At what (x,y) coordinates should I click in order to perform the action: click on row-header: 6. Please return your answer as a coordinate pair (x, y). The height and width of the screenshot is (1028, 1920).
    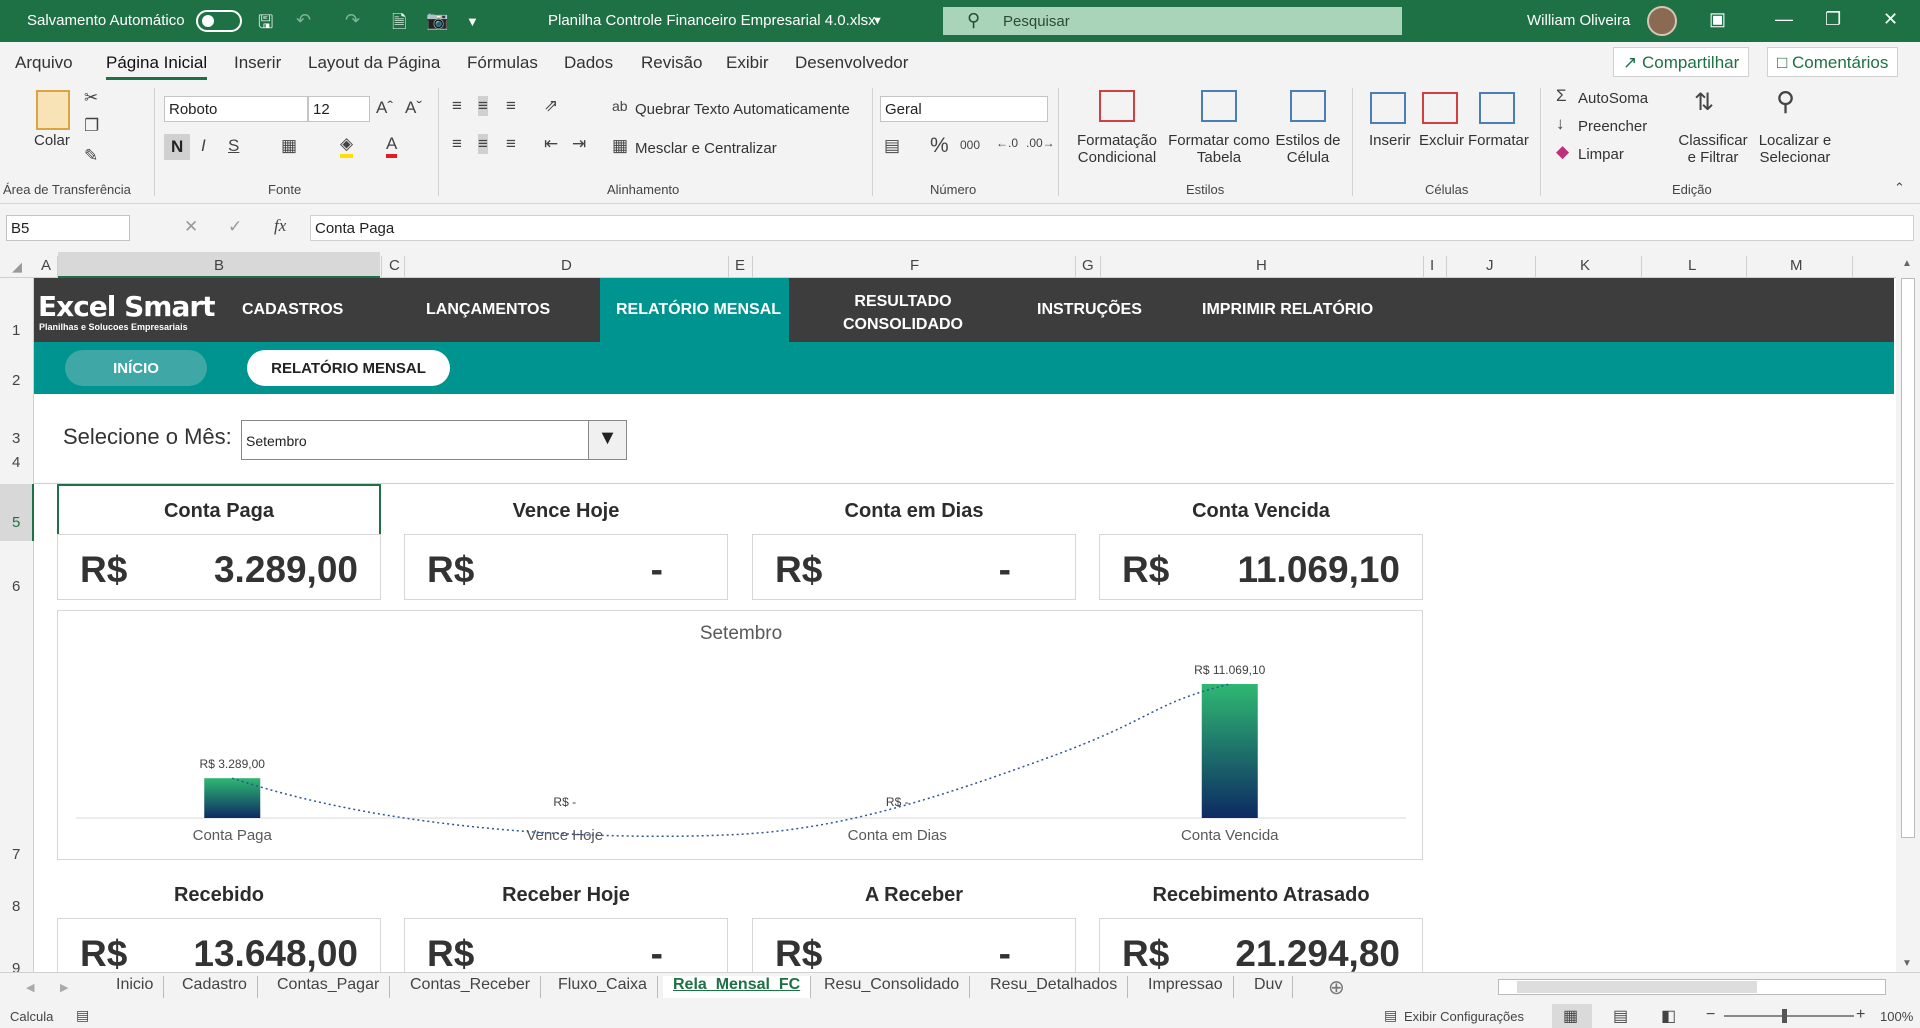
    Looking at the image, I should click on (16, 586).